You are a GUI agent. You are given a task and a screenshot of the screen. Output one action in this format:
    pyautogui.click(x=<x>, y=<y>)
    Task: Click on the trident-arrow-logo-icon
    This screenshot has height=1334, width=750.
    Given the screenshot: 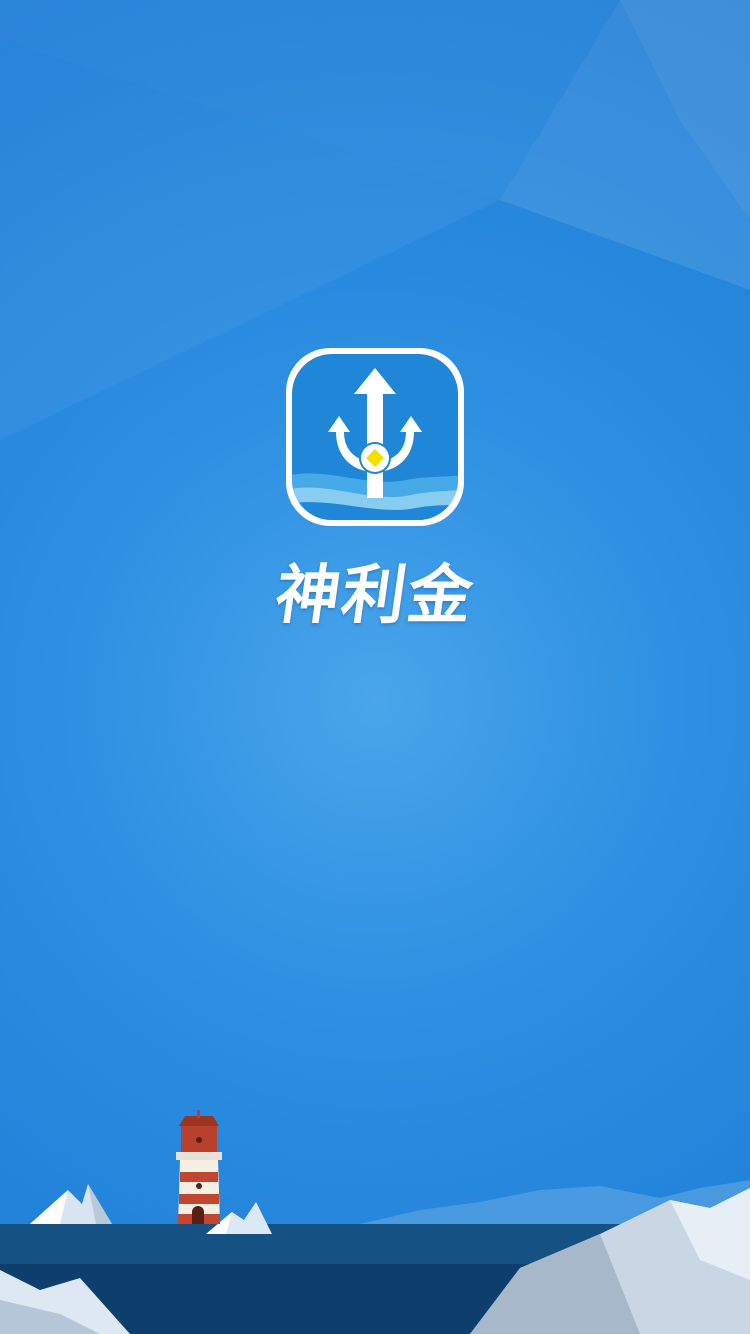 What is the action you would take?
    pyautogui.click(x=375, y=437)
    